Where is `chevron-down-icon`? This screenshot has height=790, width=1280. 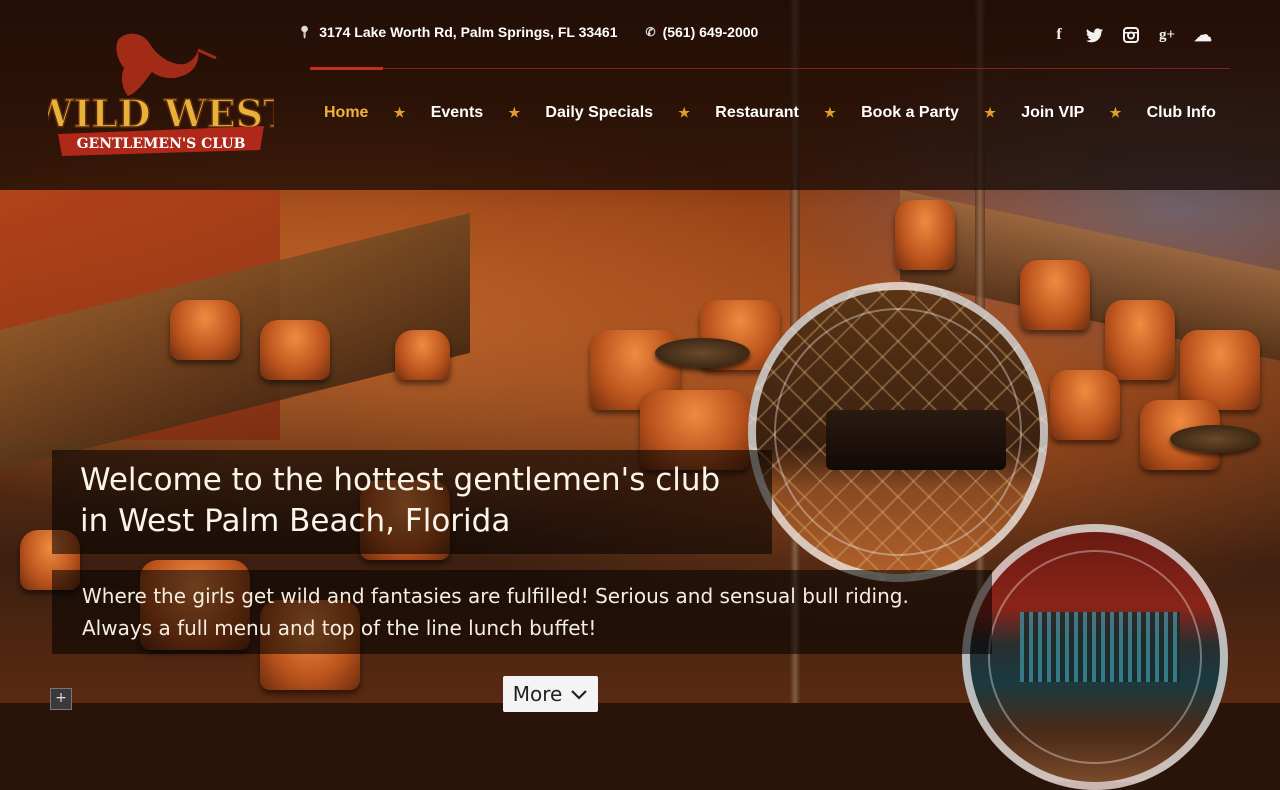 chevron-down-icon is located at coordinates (579, 694).